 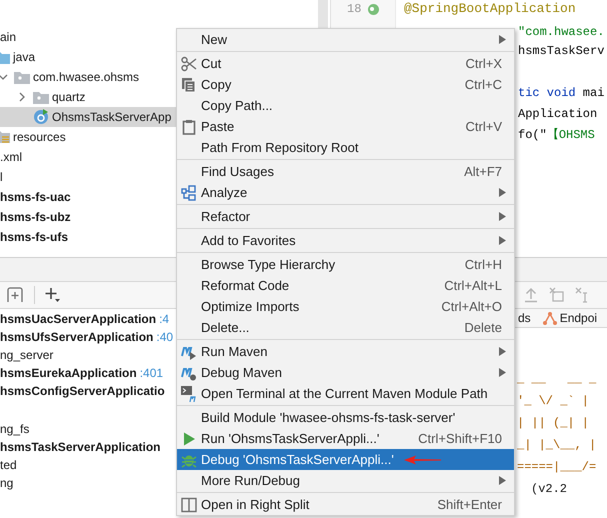 I want to click on console-line: '_ \/ _` |, so click(x=553, y=401).